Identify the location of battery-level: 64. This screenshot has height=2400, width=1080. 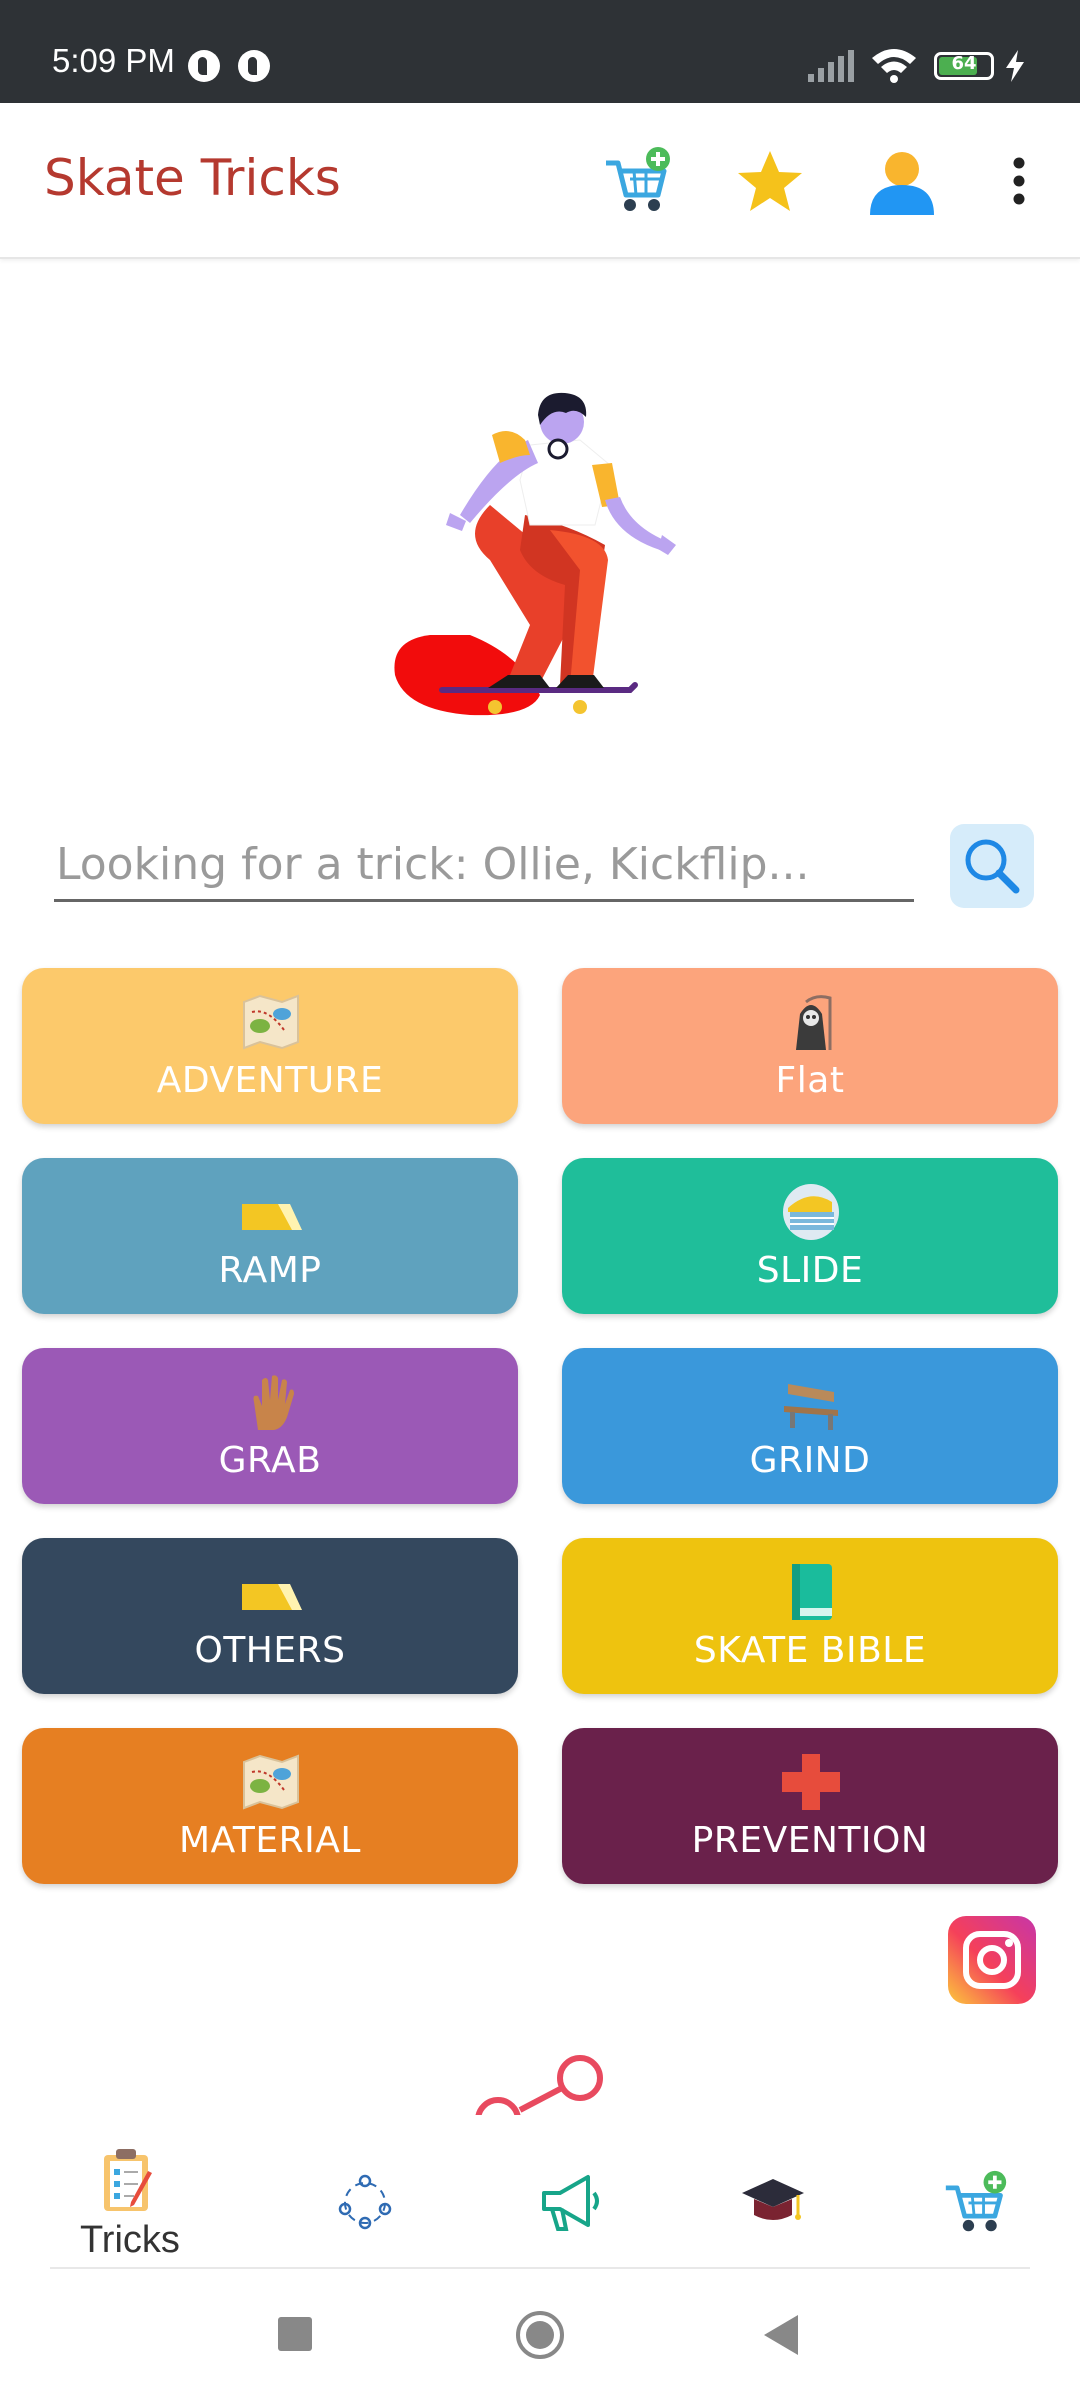
(964, 63).